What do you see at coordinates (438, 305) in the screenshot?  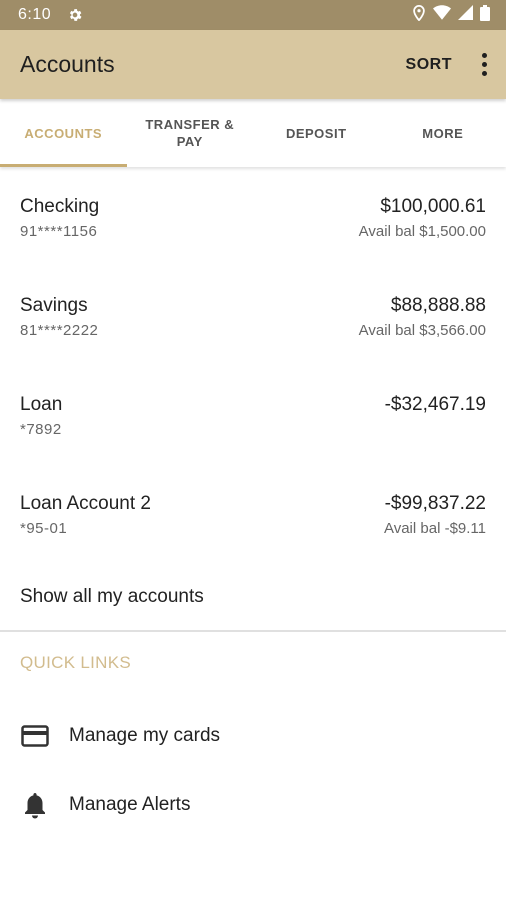 I see `account-balance: $88,888.88` at bounding box center [438, 305].